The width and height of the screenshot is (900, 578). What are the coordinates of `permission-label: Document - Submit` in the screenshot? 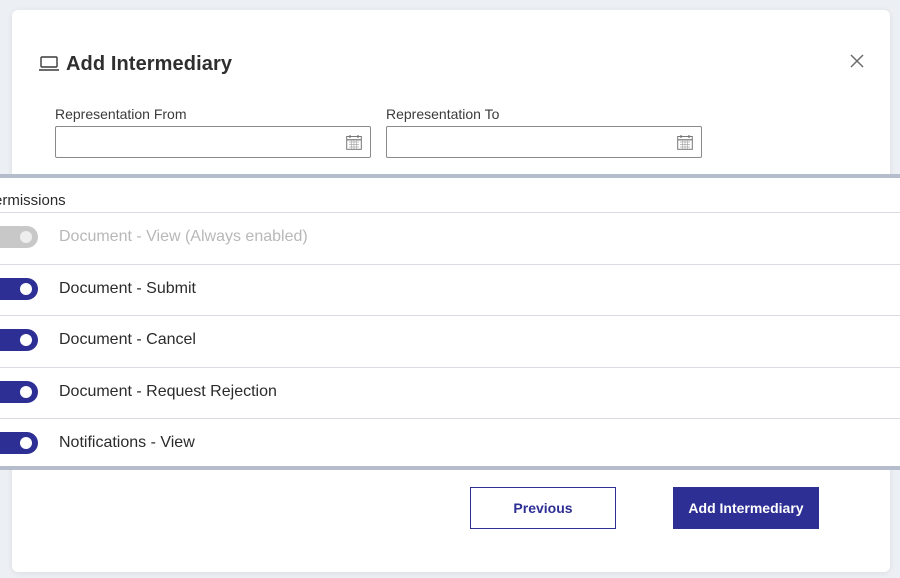 It's located at (127, 288).